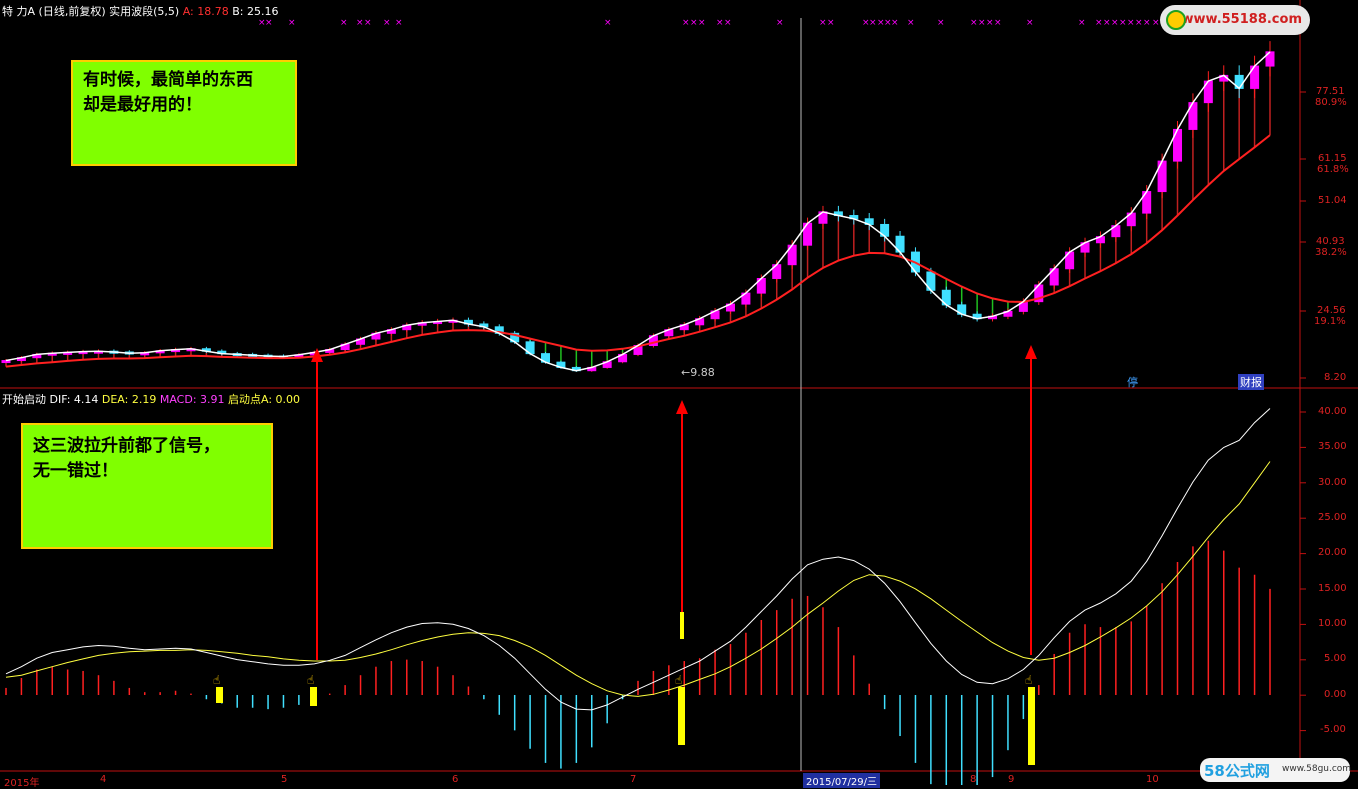 Image resolution: width=1358 pixels, height=789 pixels. What do you see at coordinates (1335, 694) in the screenshot?
I see `macd-tick-0: 0.00` at bounding box center [1335, 694].